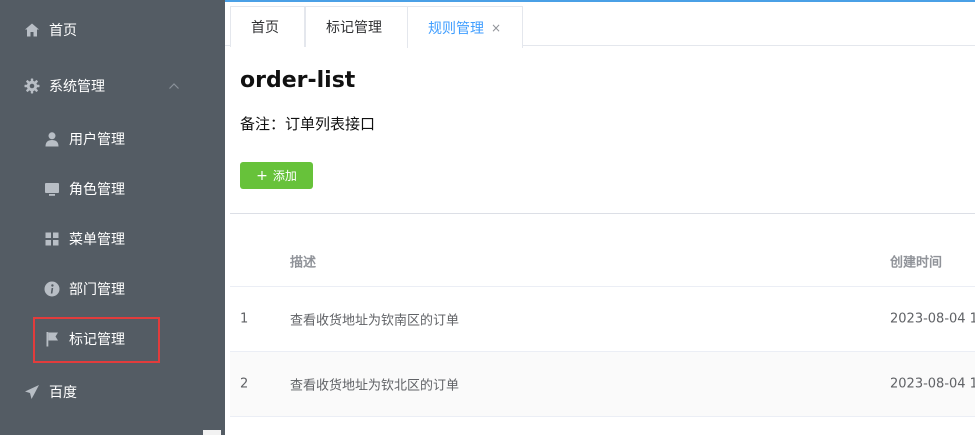 The height and width of the screenshot is (435, 975). I want to click on home-icon, so click(32, 30).